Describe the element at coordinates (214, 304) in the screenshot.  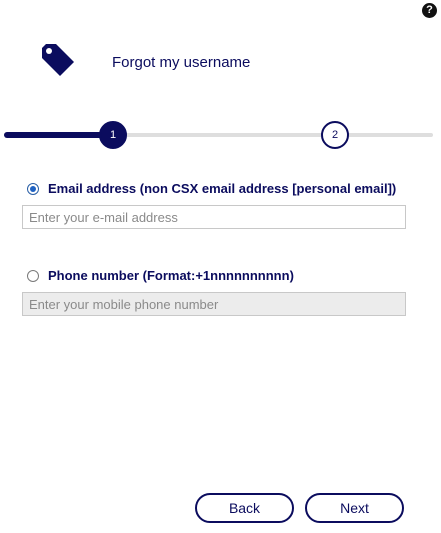
I see `phone-field` at that location.